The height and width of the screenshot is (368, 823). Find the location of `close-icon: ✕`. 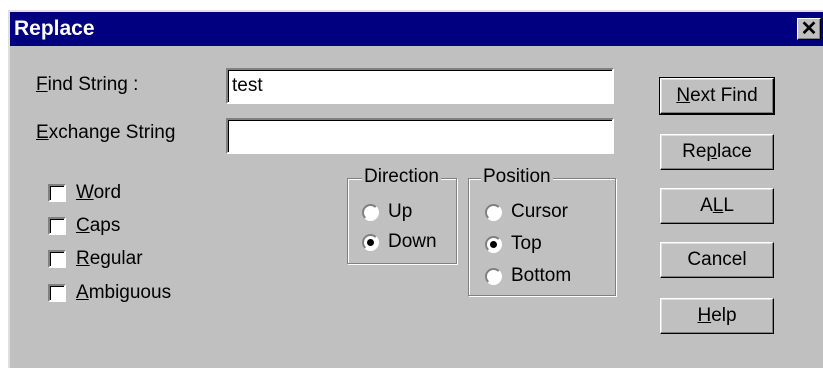

close-icon: ✕ is located at coordinates (809, 29).